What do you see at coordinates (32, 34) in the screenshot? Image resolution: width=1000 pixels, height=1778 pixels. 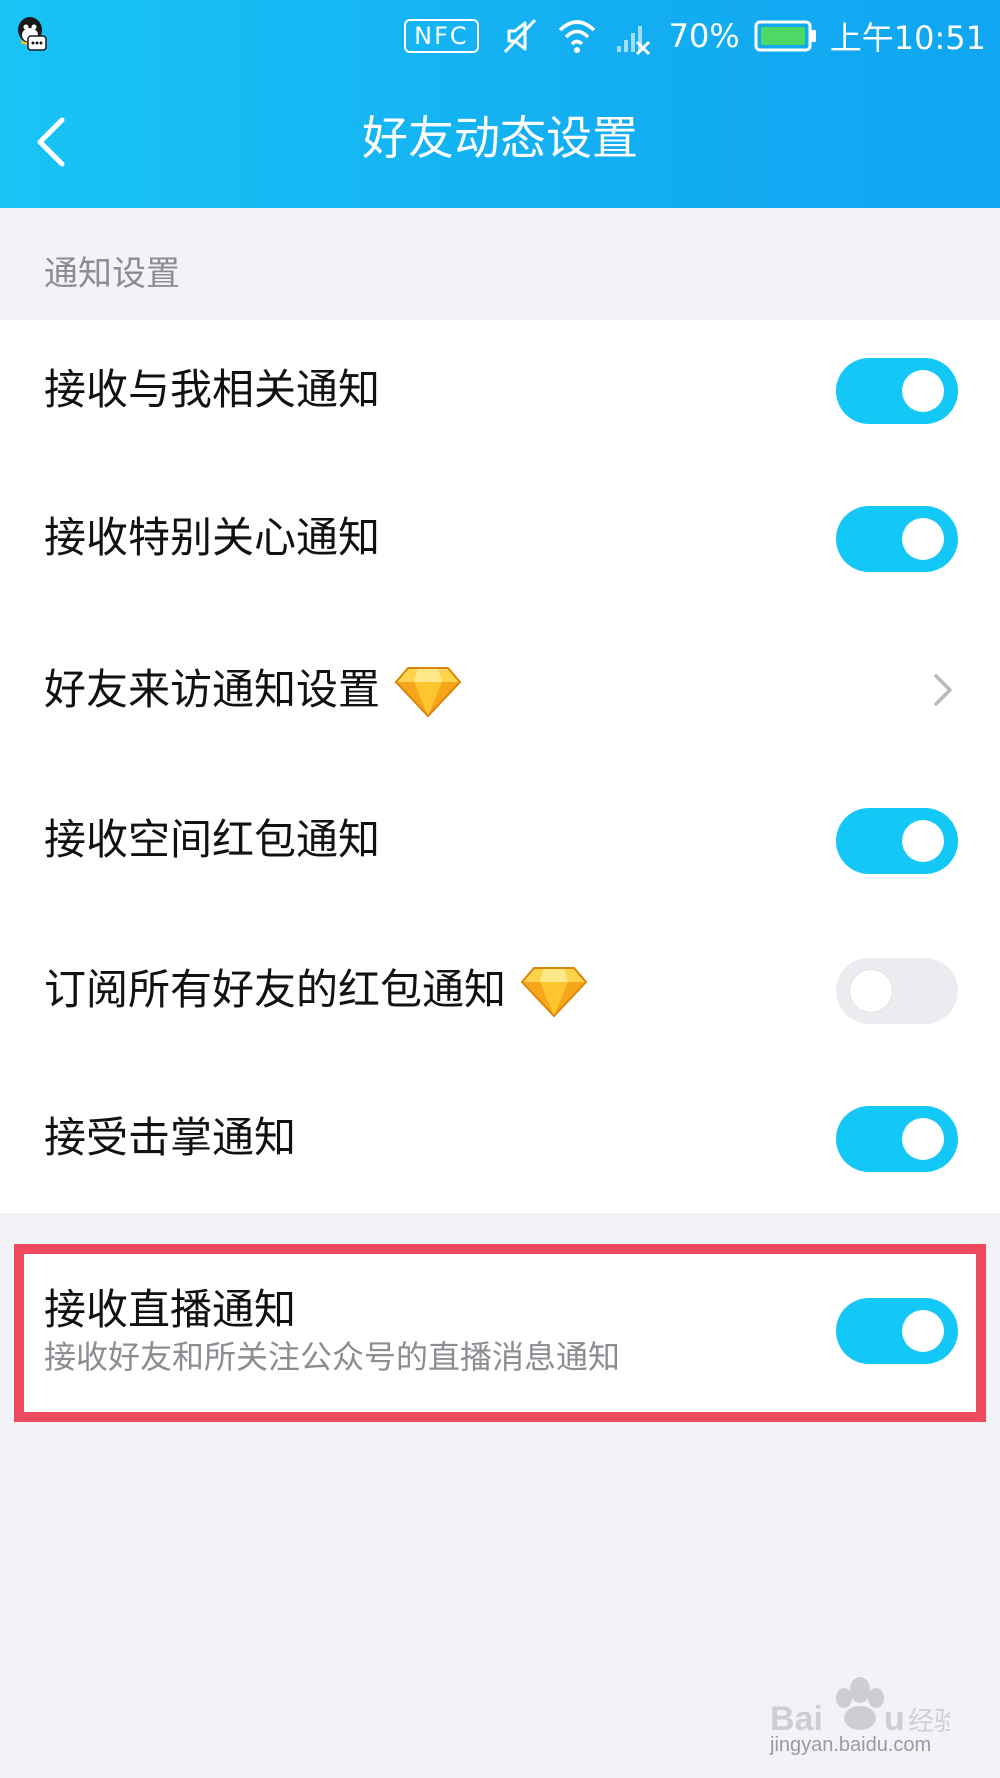 I see `qq-notification-icon` at bounding box center [32, 34].